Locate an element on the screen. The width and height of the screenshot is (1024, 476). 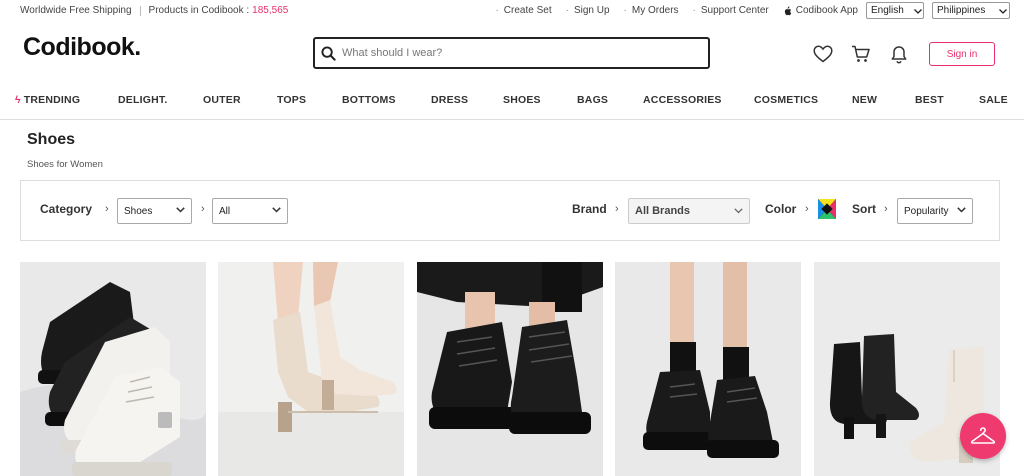
sign-in-button: Sign in is located at coordinates (962, 54).